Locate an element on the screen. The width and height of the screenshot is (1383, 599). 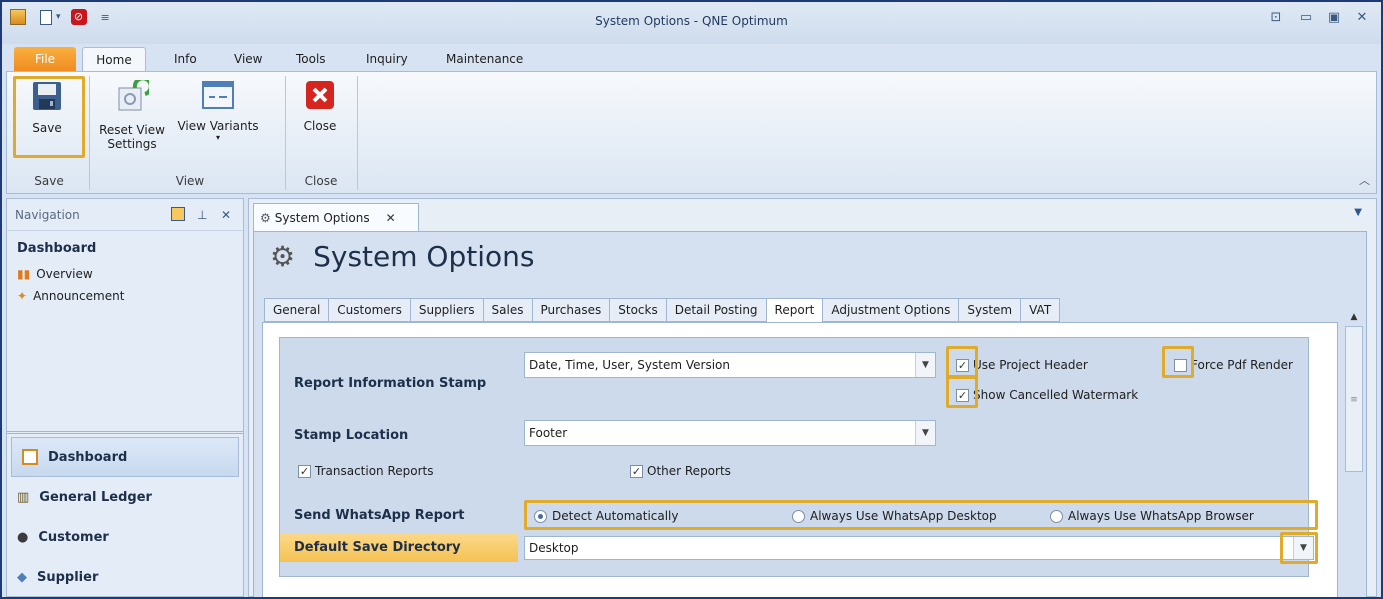
tab-tools: Tools is located at coordinates (311, 59).